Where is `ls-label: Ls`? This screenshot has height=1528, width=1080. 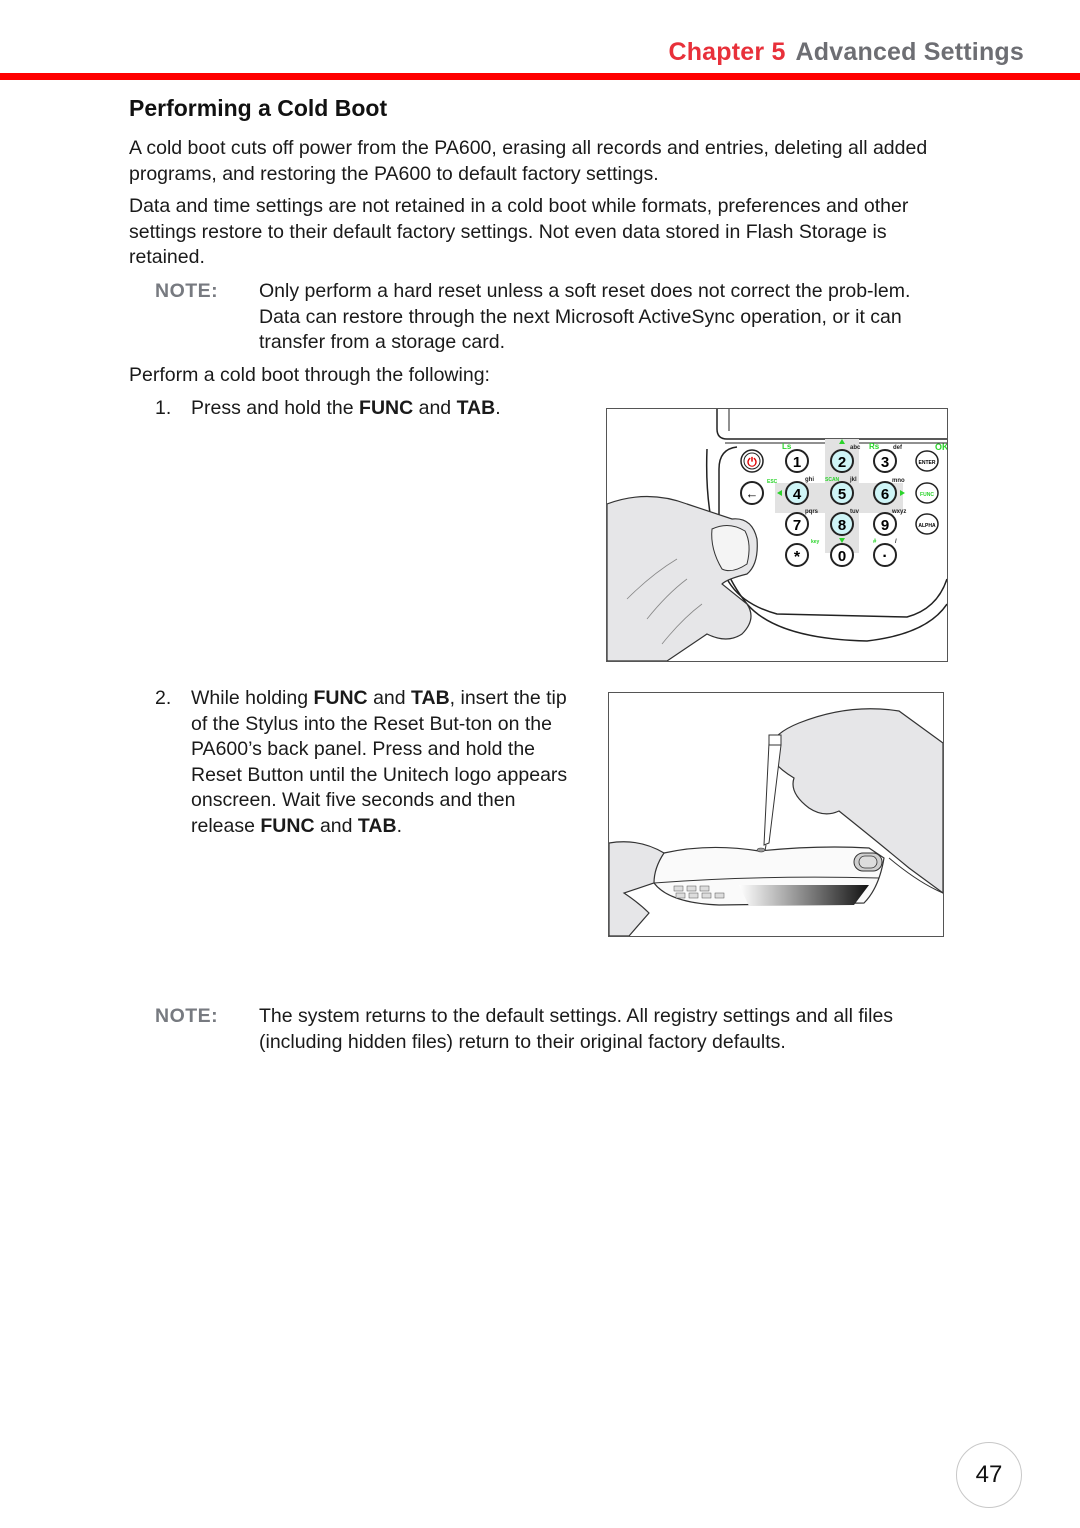 ls-label: Ls is located at coordinates (787, 446).